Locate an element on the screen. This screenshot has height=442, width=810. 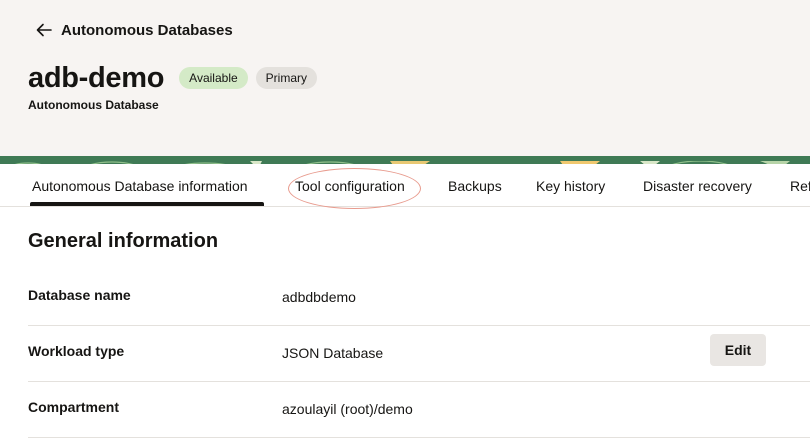
page-title: adb-demo is located at coordinates (96, 78).